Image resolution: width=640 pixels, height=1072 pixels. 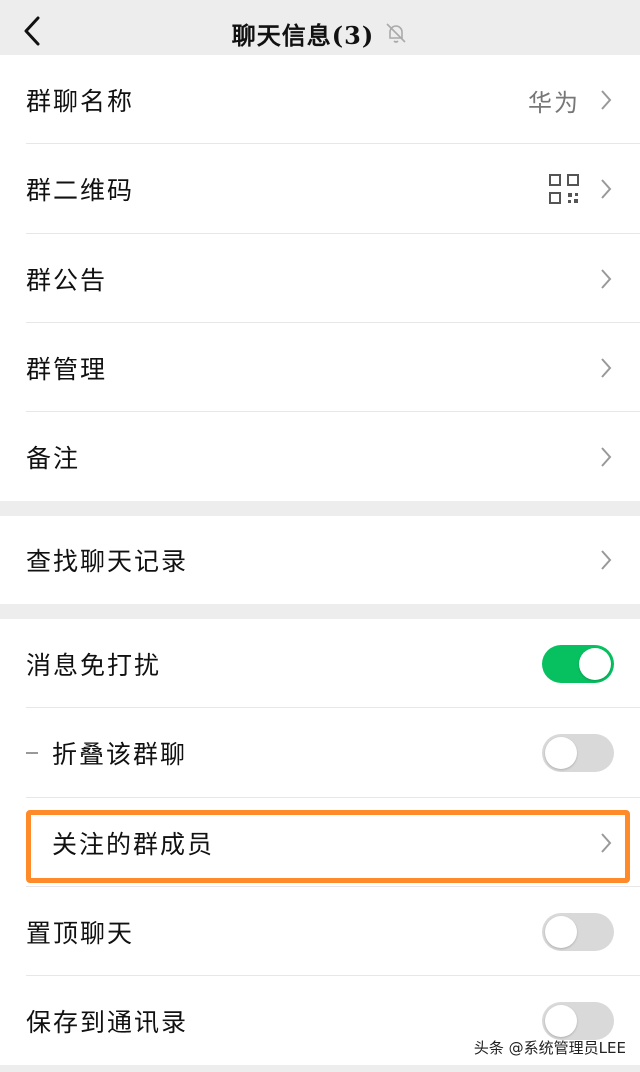 What do you see at coordinates (578, 1021) in the screenshot?
I see `save-contacts-toggle` at bounding box center [578, 1021].